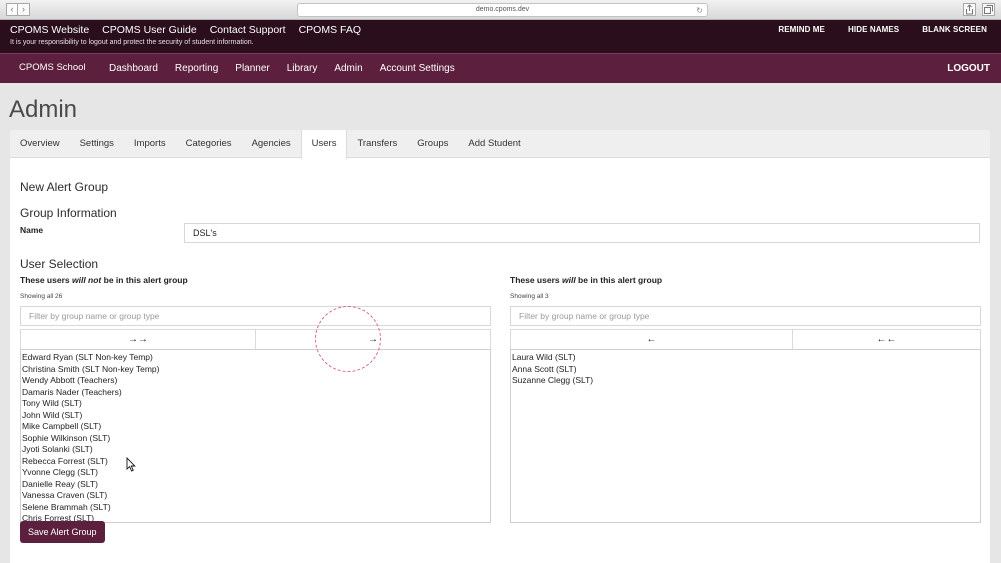 The height and width of the screenshot is (563, 1001). Describe the element at coordinates (745, 316) in the screenshot. I see `included-filter-input: Filter by group name or group type` at that location.